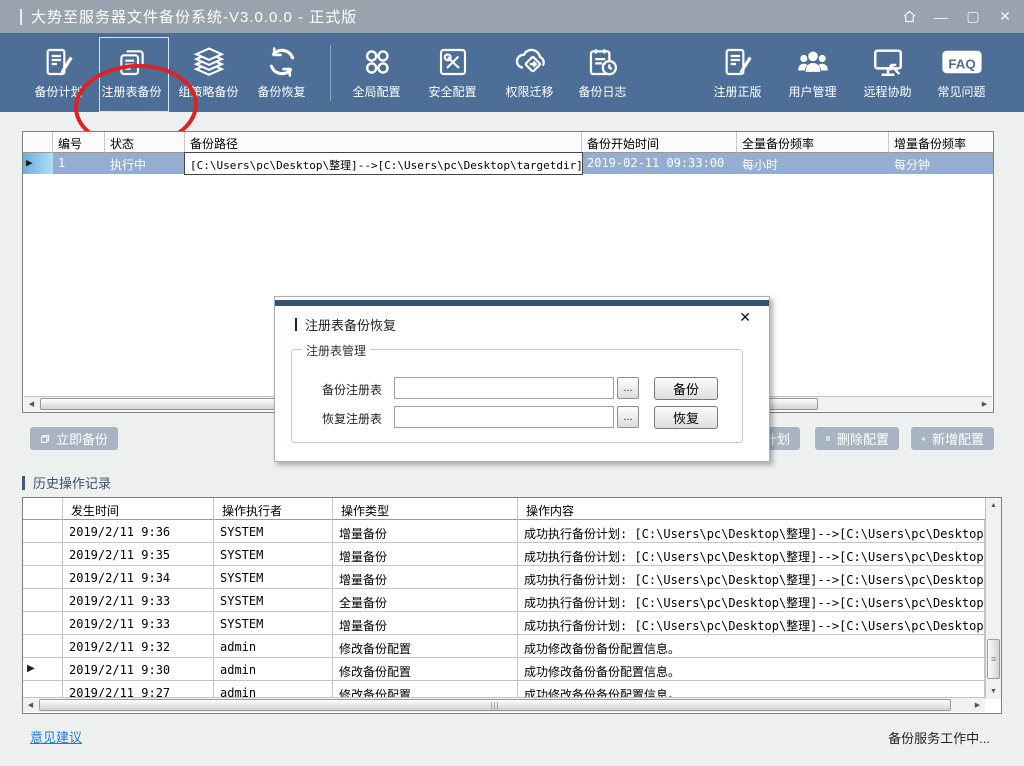  What do you see at coordinates (941, 163) in the screenshot?
I see `plans-cell-incr-freq: 每分钟` at bounding box center [941, 163].